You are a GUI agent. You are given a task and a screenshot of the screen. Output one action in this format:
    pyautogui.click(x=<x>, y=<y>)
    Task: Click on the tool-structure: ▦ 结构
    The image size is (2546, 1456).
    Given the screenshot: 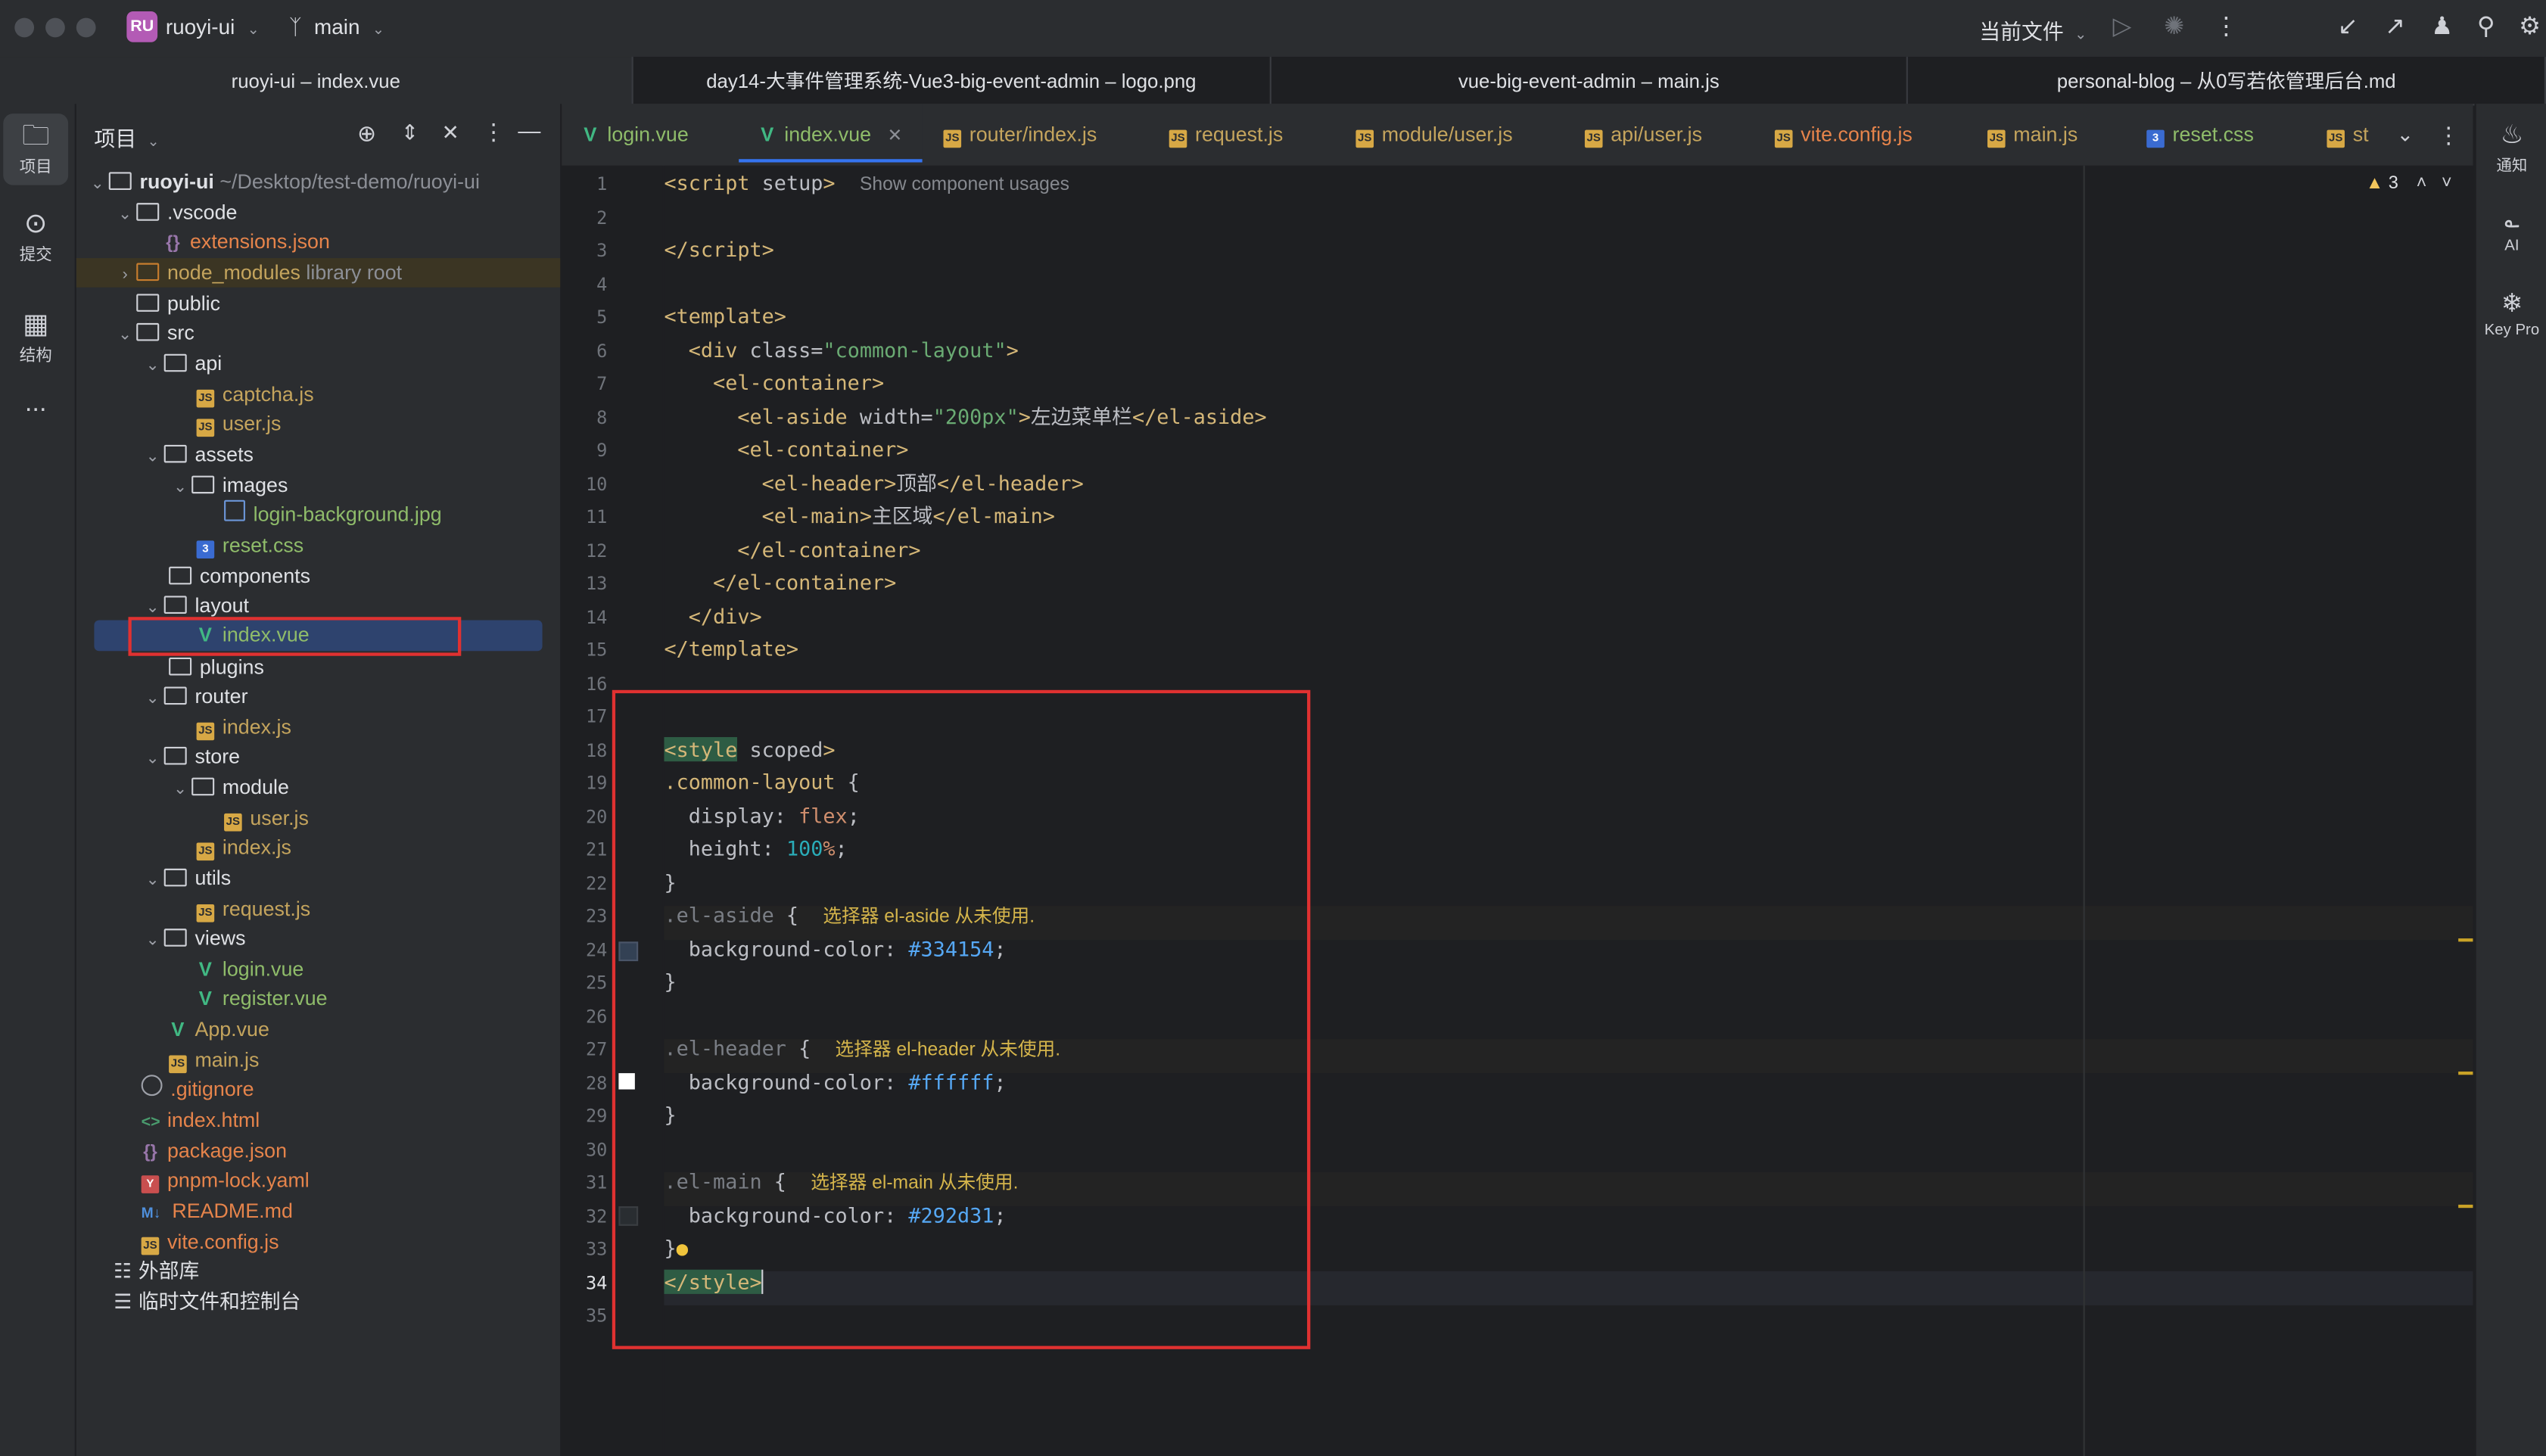 What is the action you would take?
    pyautogui.click(x=35, y=337)
    